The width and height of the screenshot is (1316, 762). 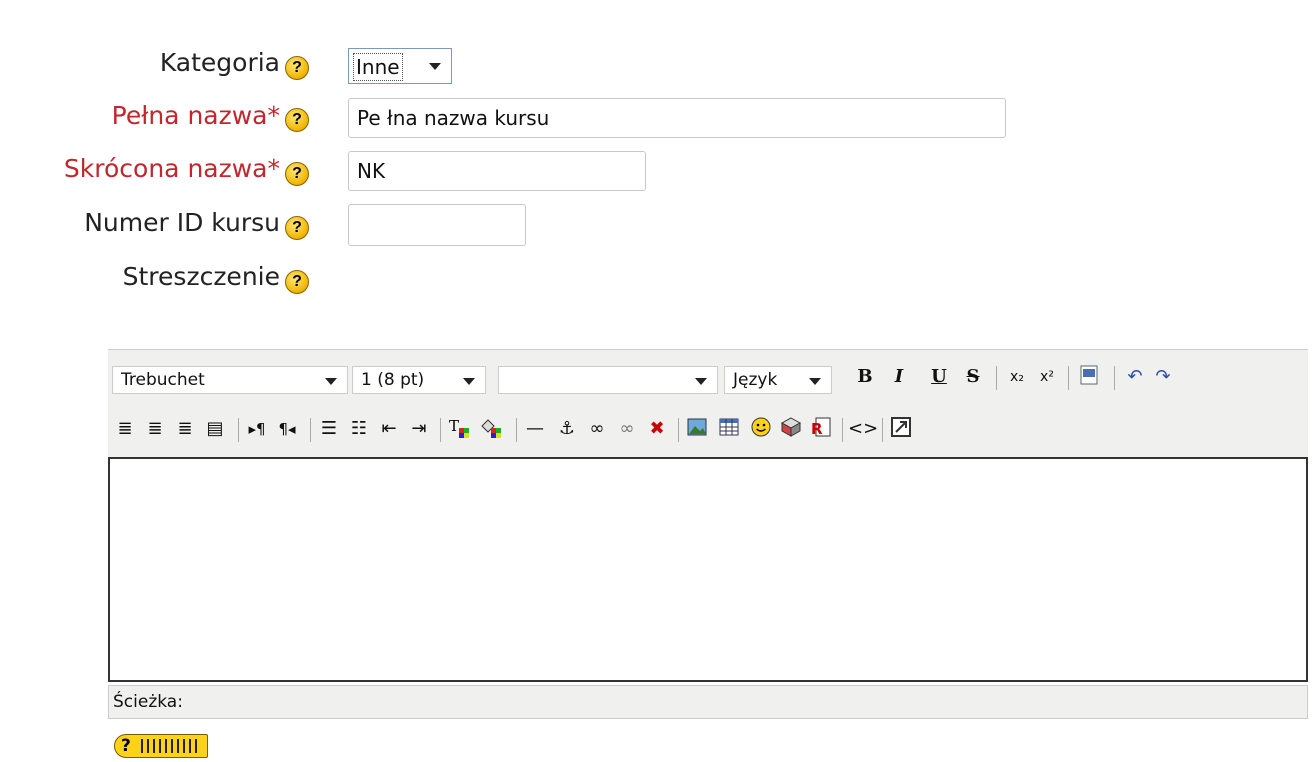 What do you see at coordinates (389, 429) in the screenshot?
I see `outdent-icon: ⇤` at bounding box center [389, 429].